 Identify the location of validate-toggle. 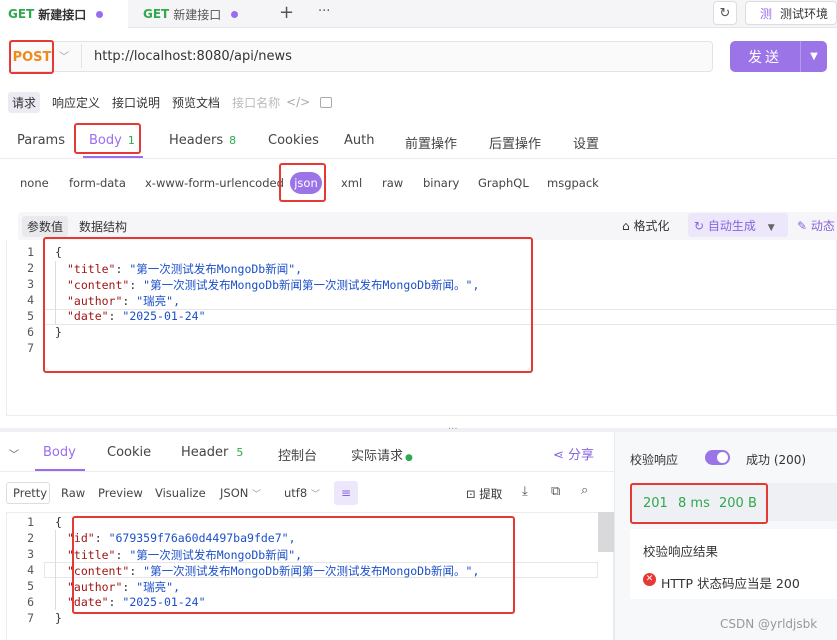
(717, 457).